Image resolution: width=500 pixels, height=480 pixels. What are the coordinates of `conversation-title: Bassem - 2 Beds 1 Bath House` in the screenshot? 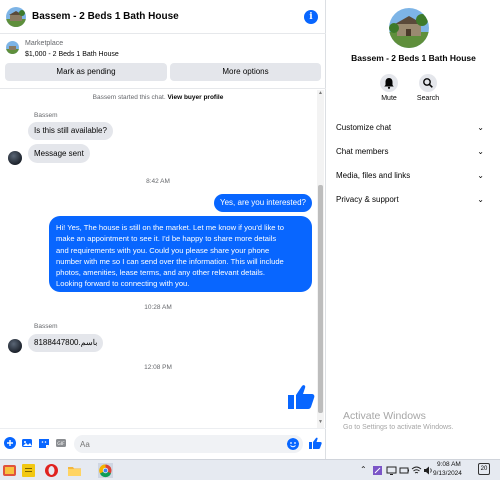 It's located at (413, 58).